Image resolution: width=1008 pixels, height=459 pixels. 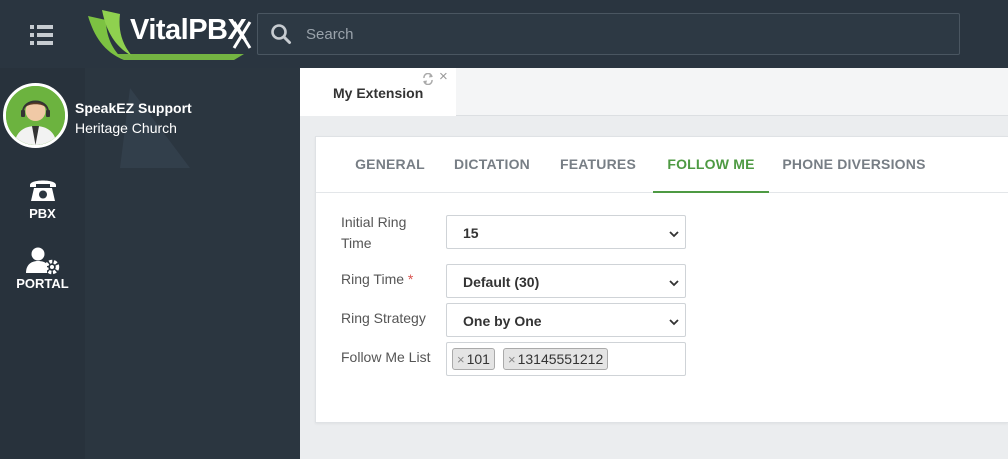 I want to click on logo-pbx: PBX, so click(x=217, y=30).